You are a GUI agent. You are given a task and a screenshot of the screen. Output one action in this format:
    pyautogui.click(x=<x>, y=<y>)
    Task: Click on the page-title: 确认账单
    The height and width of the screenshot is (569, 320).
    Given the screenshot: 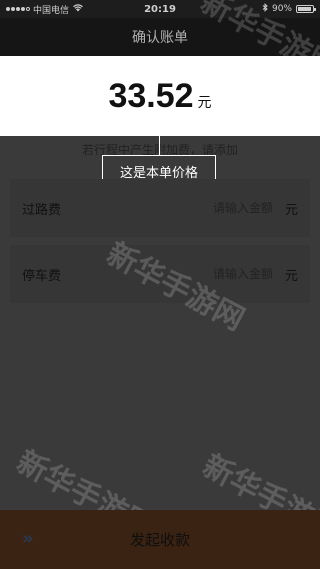 What is the action you would take?
    pyautogui.click(x=160, y=38)
    